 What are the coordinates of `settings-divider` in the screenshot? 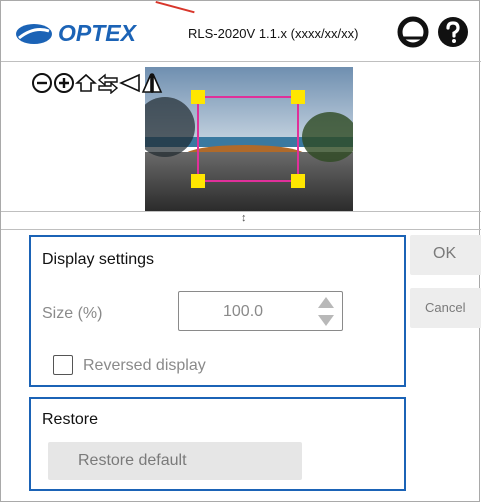 It's located at (241, 229).